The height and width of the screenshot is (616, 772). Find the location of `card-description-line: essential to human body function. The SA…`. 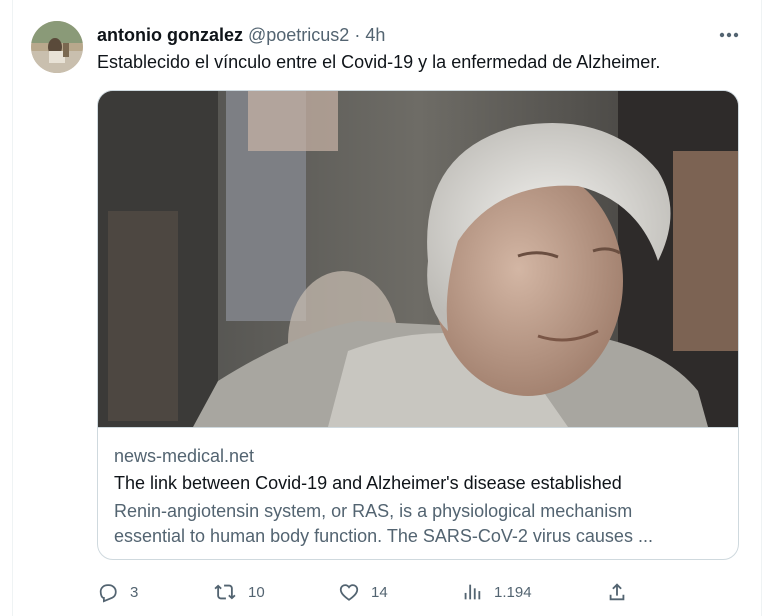

card-description-line: essential to human body function. The SA… is located at coordinates (383, 536).